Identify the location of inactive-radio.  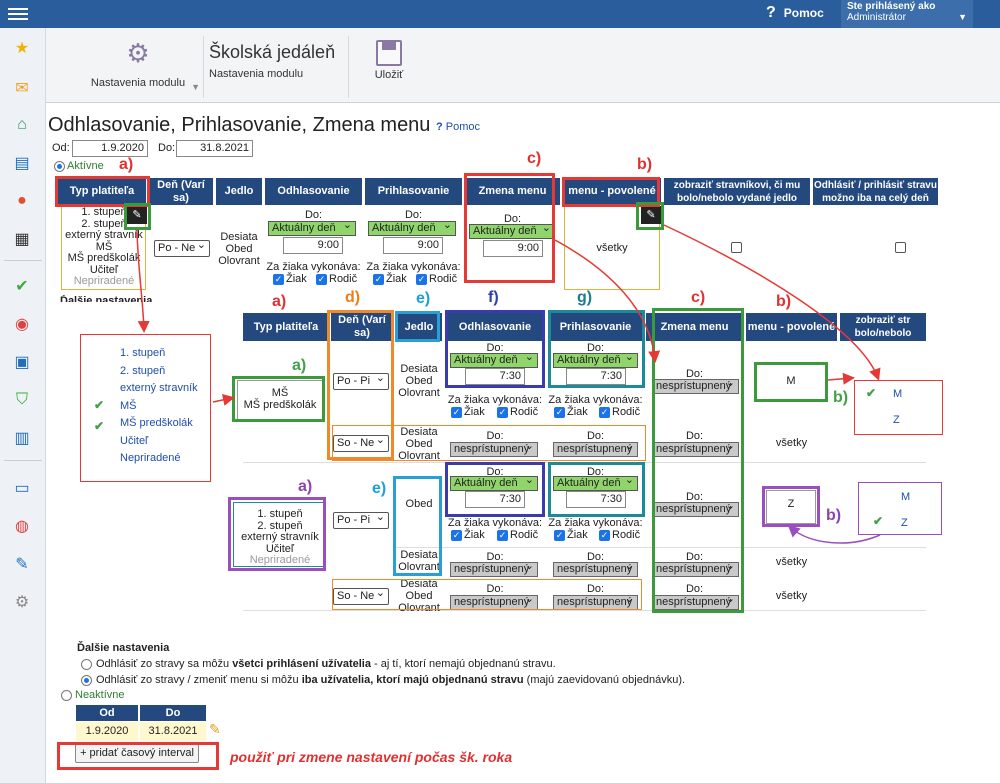
(66, 695).